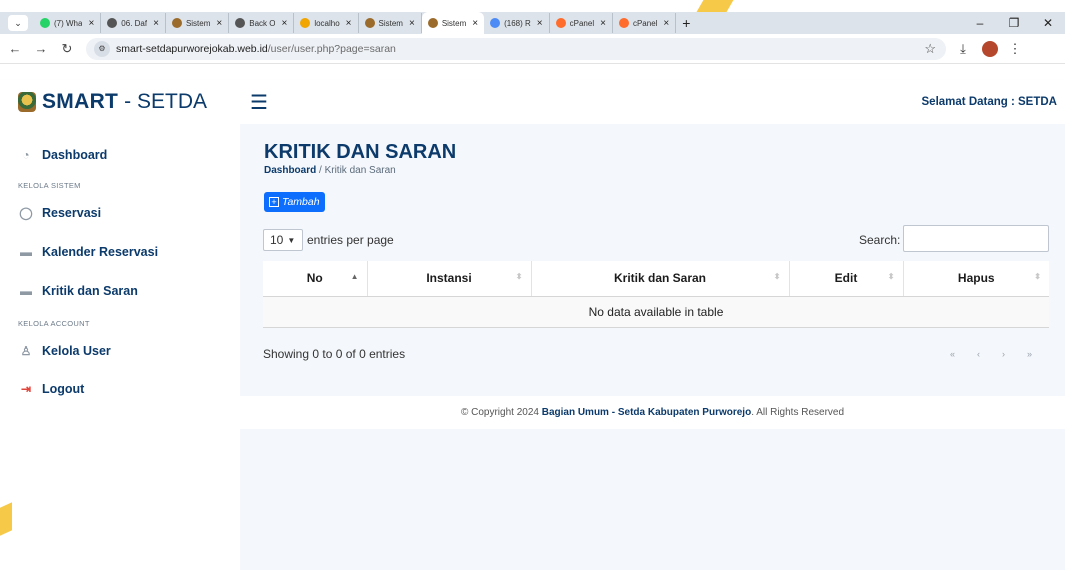 The width and height of the screenshot is (1065, 570). I want to click on sidebar-item-kelola-user: ♙ Kelola User, so click(64, 351).